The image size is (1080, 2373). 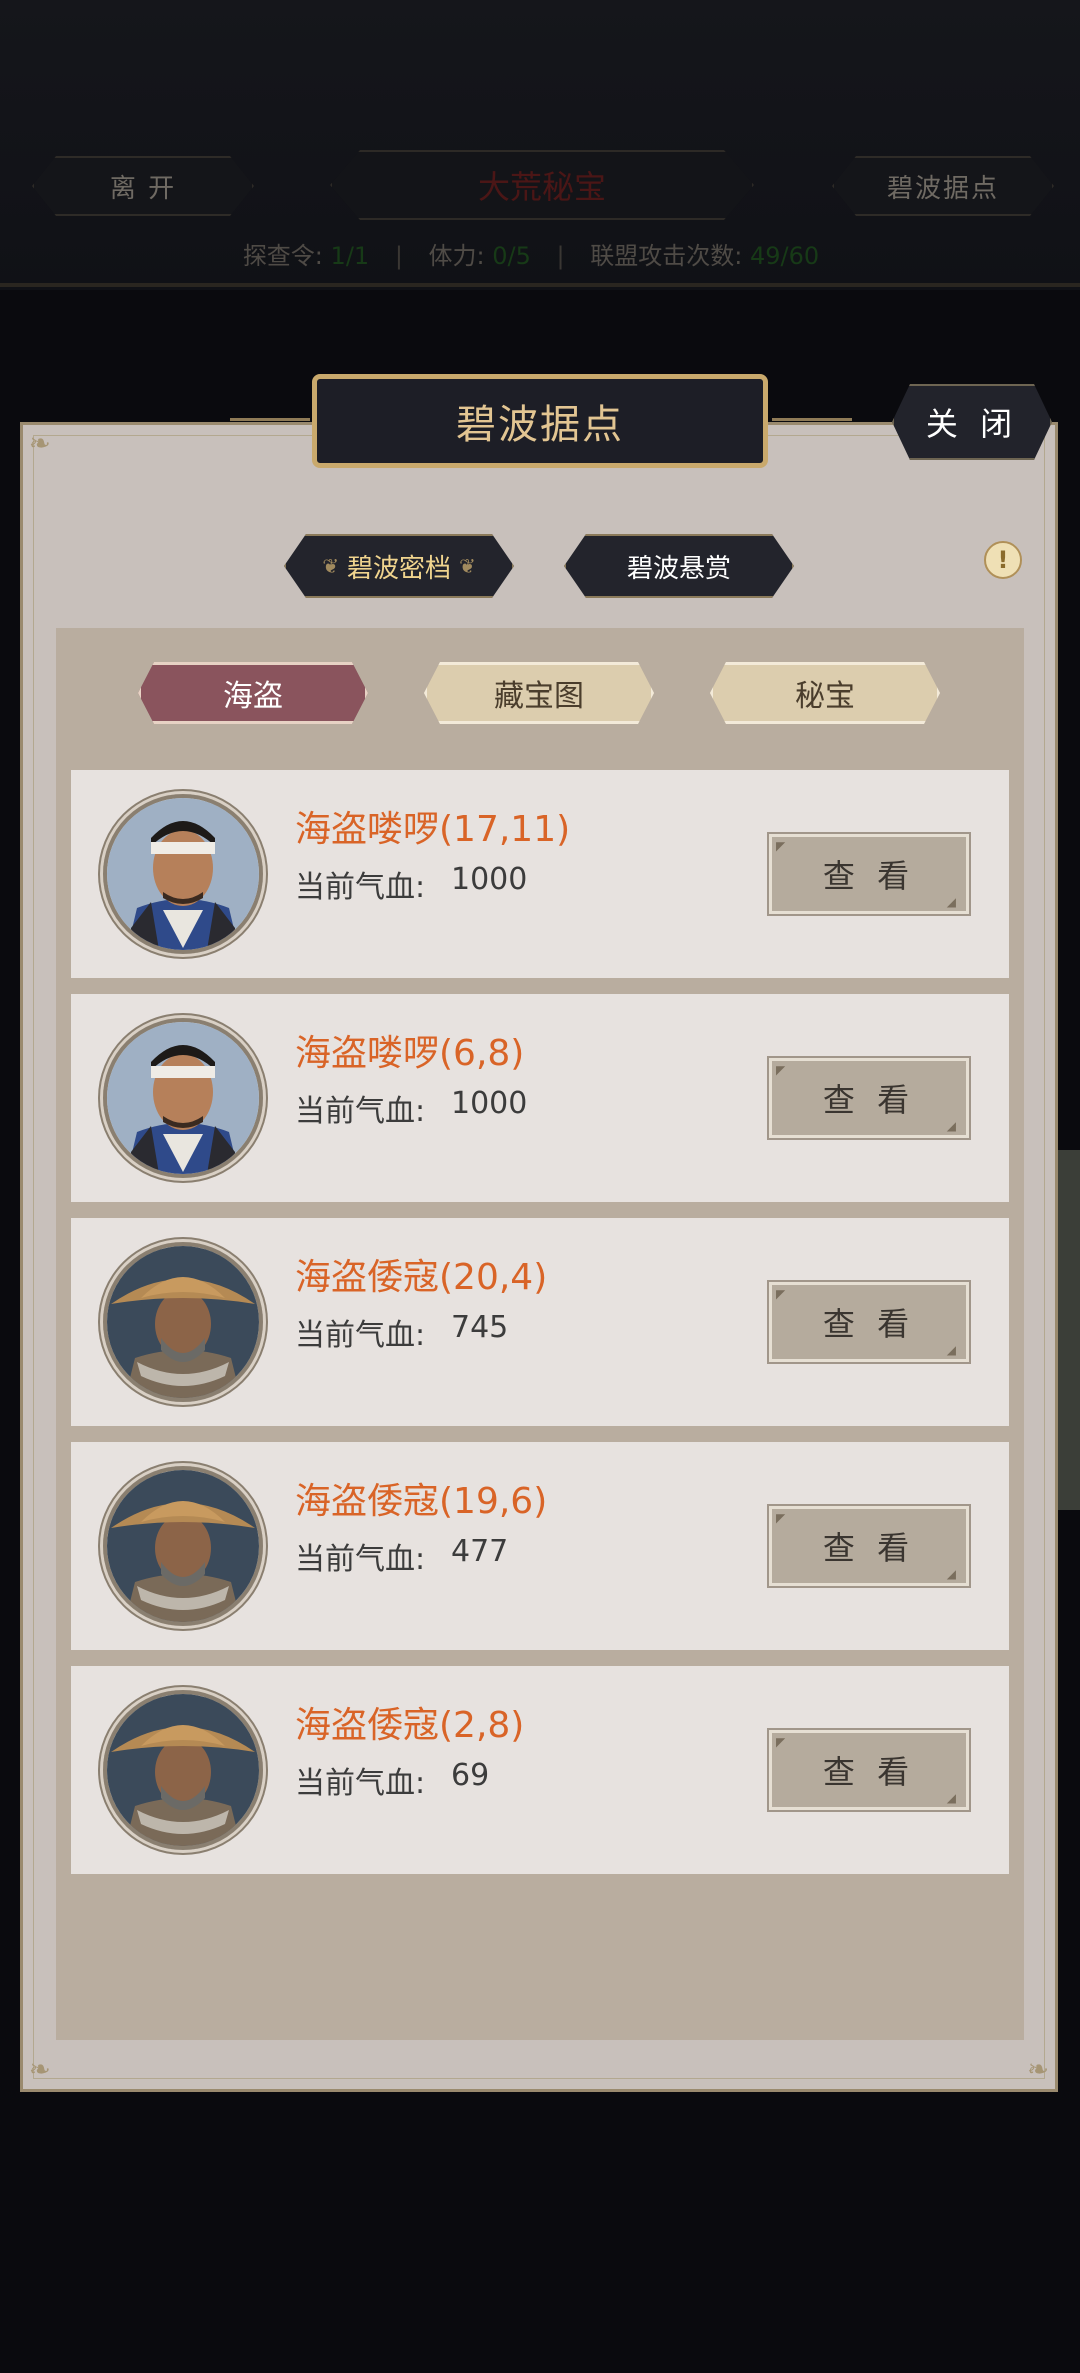 What do you see at coordinates (540, 874) in the screenshot?
I see `list-item: 海盗喽啰(17,11) 当前气血: 1000 ◤ ◢ 查 看` at bounding box center [540, 874].